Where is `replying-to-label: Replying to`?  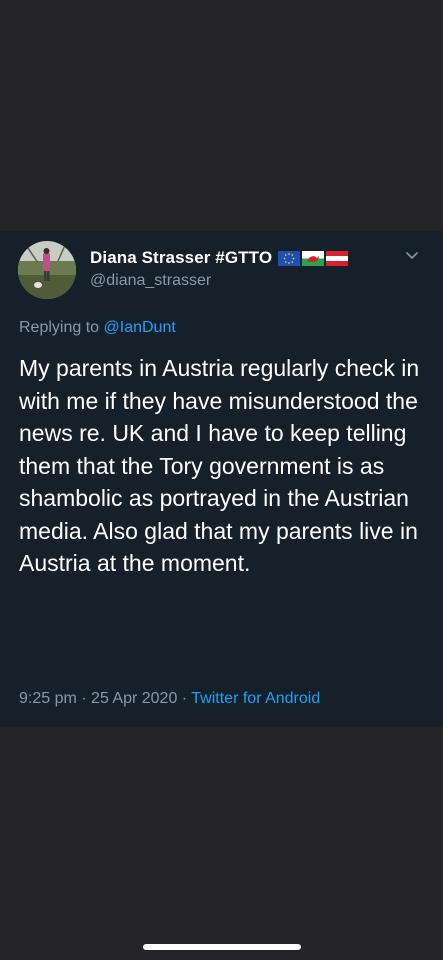 replying-to-label: Replying to is located at coordinates (59, 327).